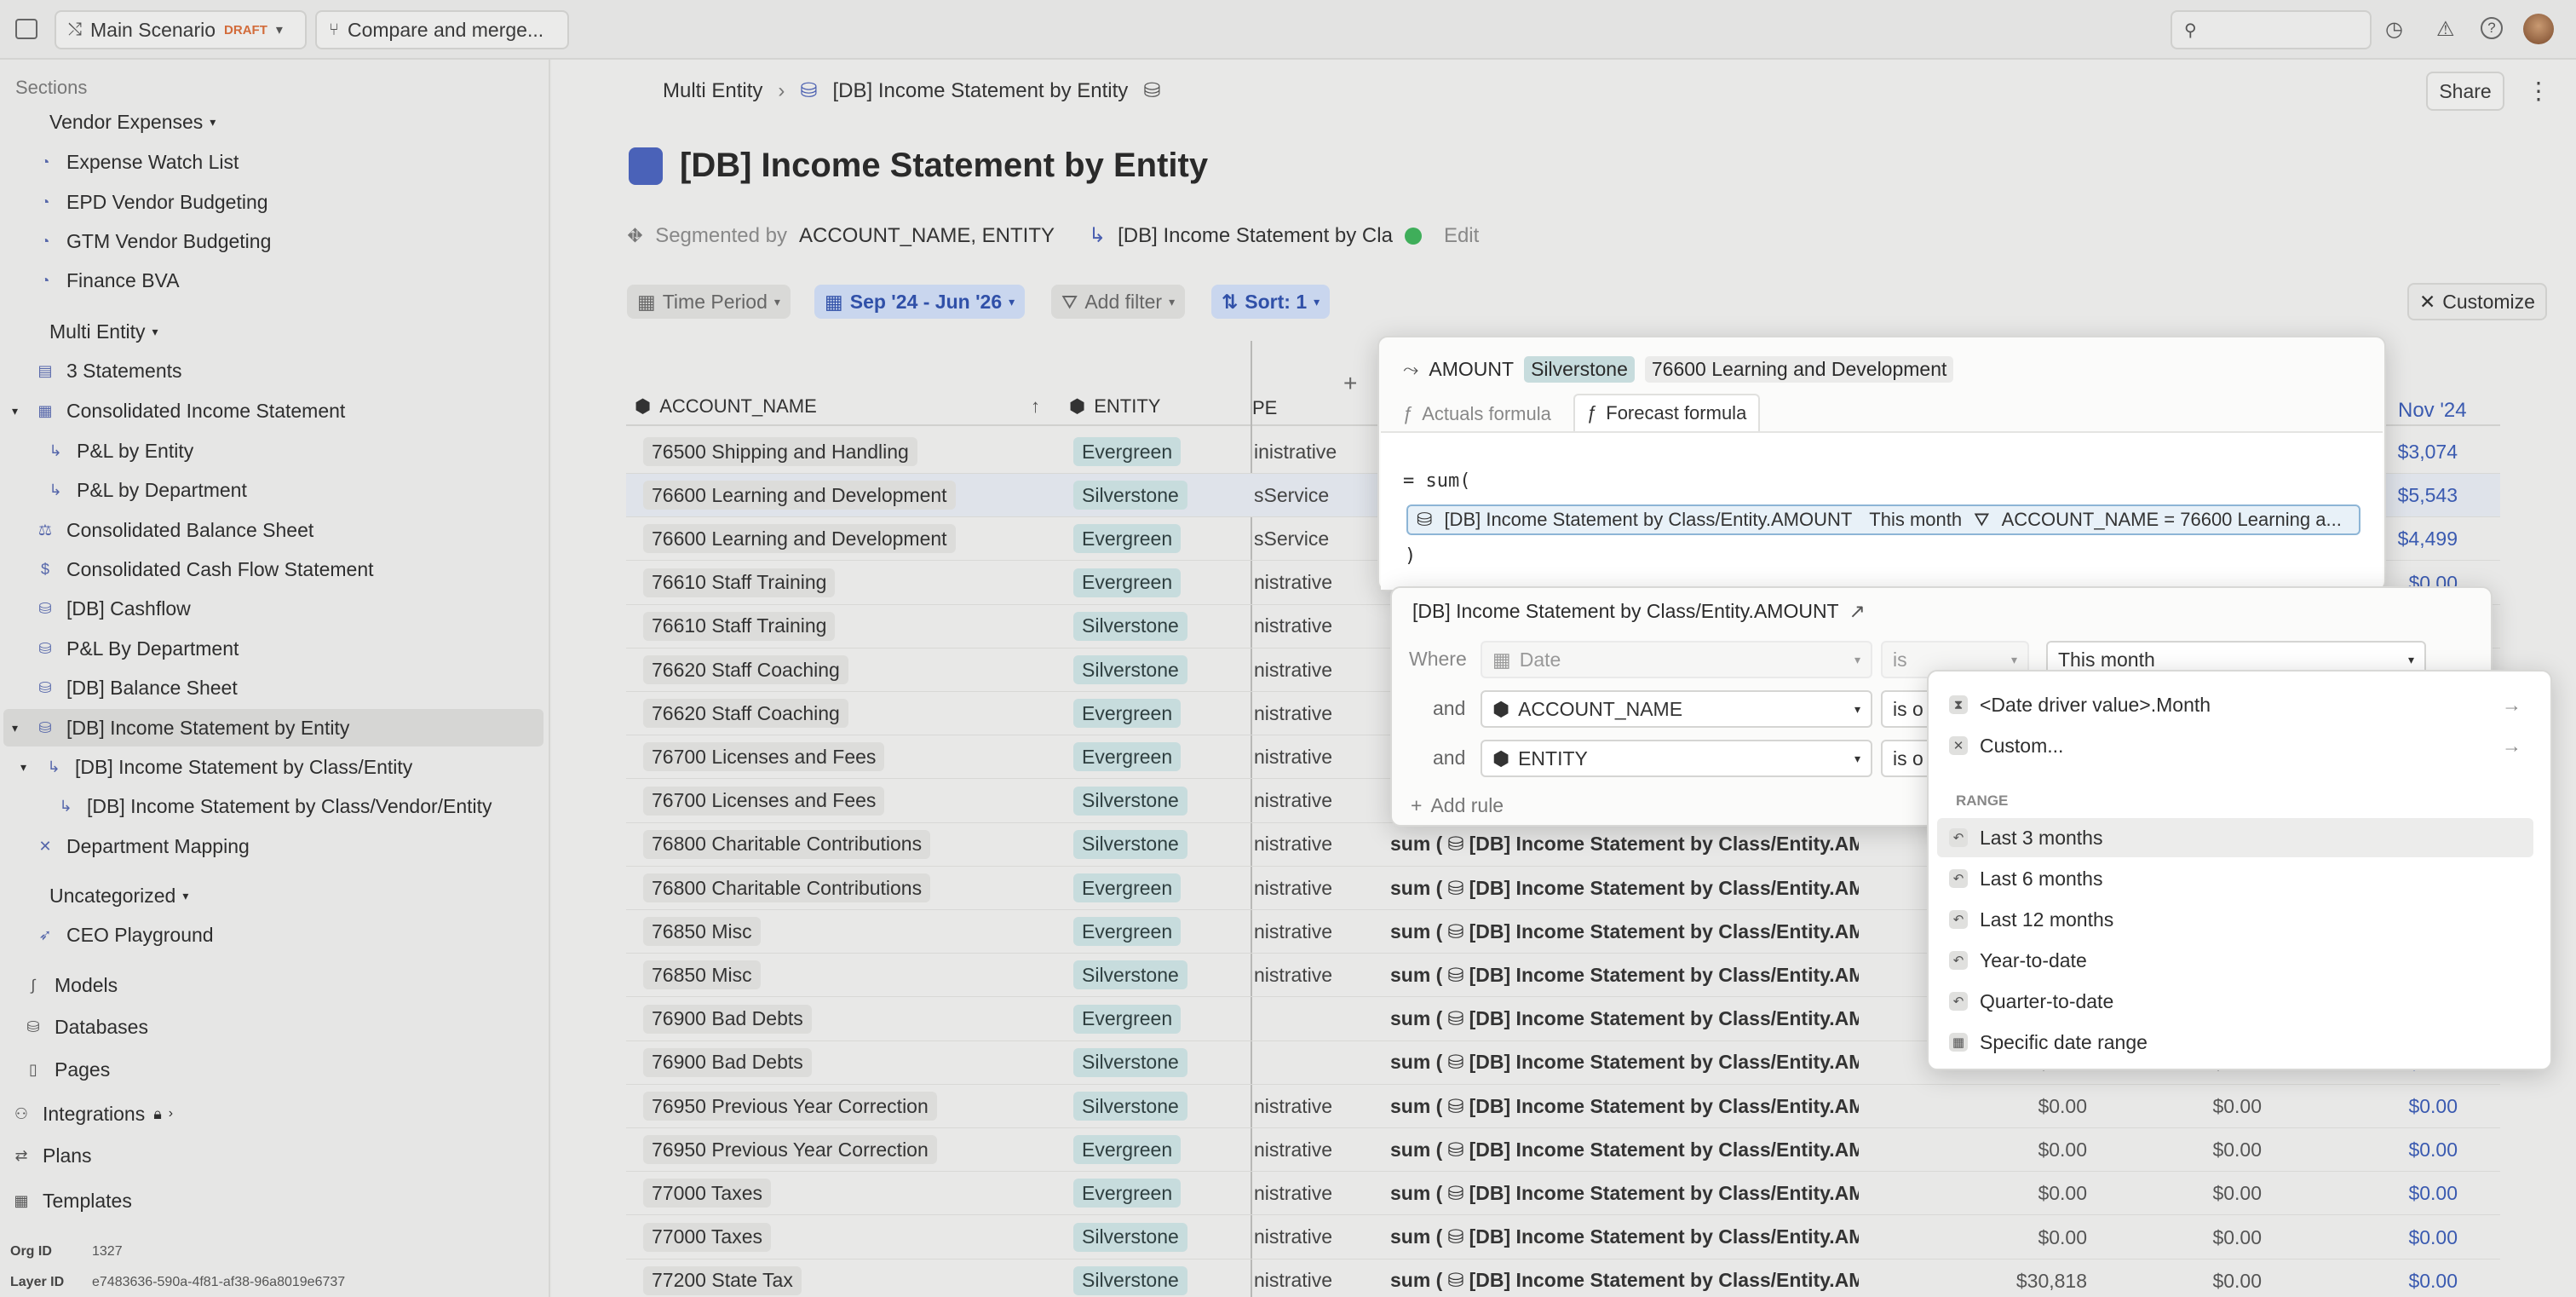  What do you see at coordinates (142, 846) in the screenshot?
I see `sidebar-item-department-mapping: ✕ Department Mapping` at bounding box center [142, 846].